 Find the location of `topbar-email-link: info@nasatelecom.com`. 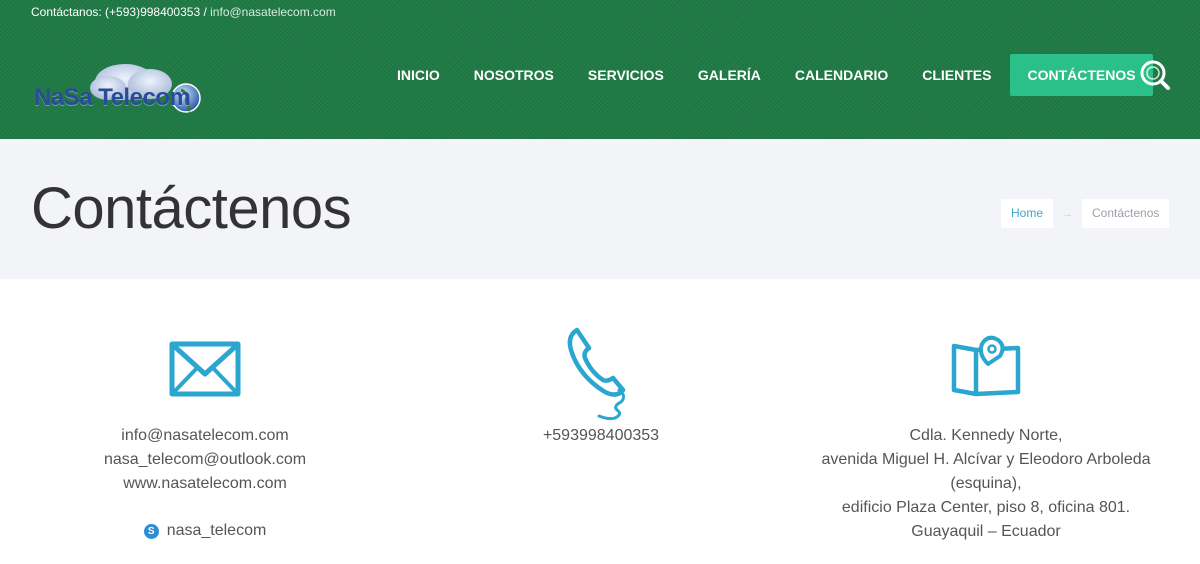

topbar-email-link: info@nasatelecom.com is located at coordinates (273, 12).